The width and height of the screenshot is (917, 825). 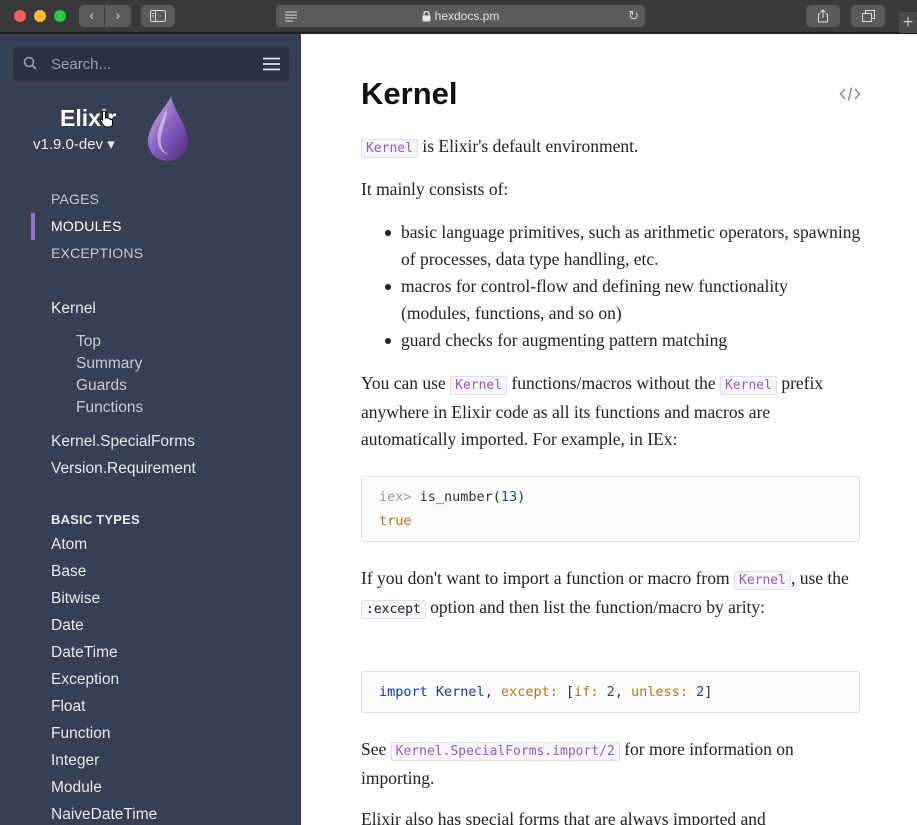 What do you see at coordinates (69, 545) in the screenshot?
I see `sidebar-item-atom: Atom` at bounding box center [69, 545].